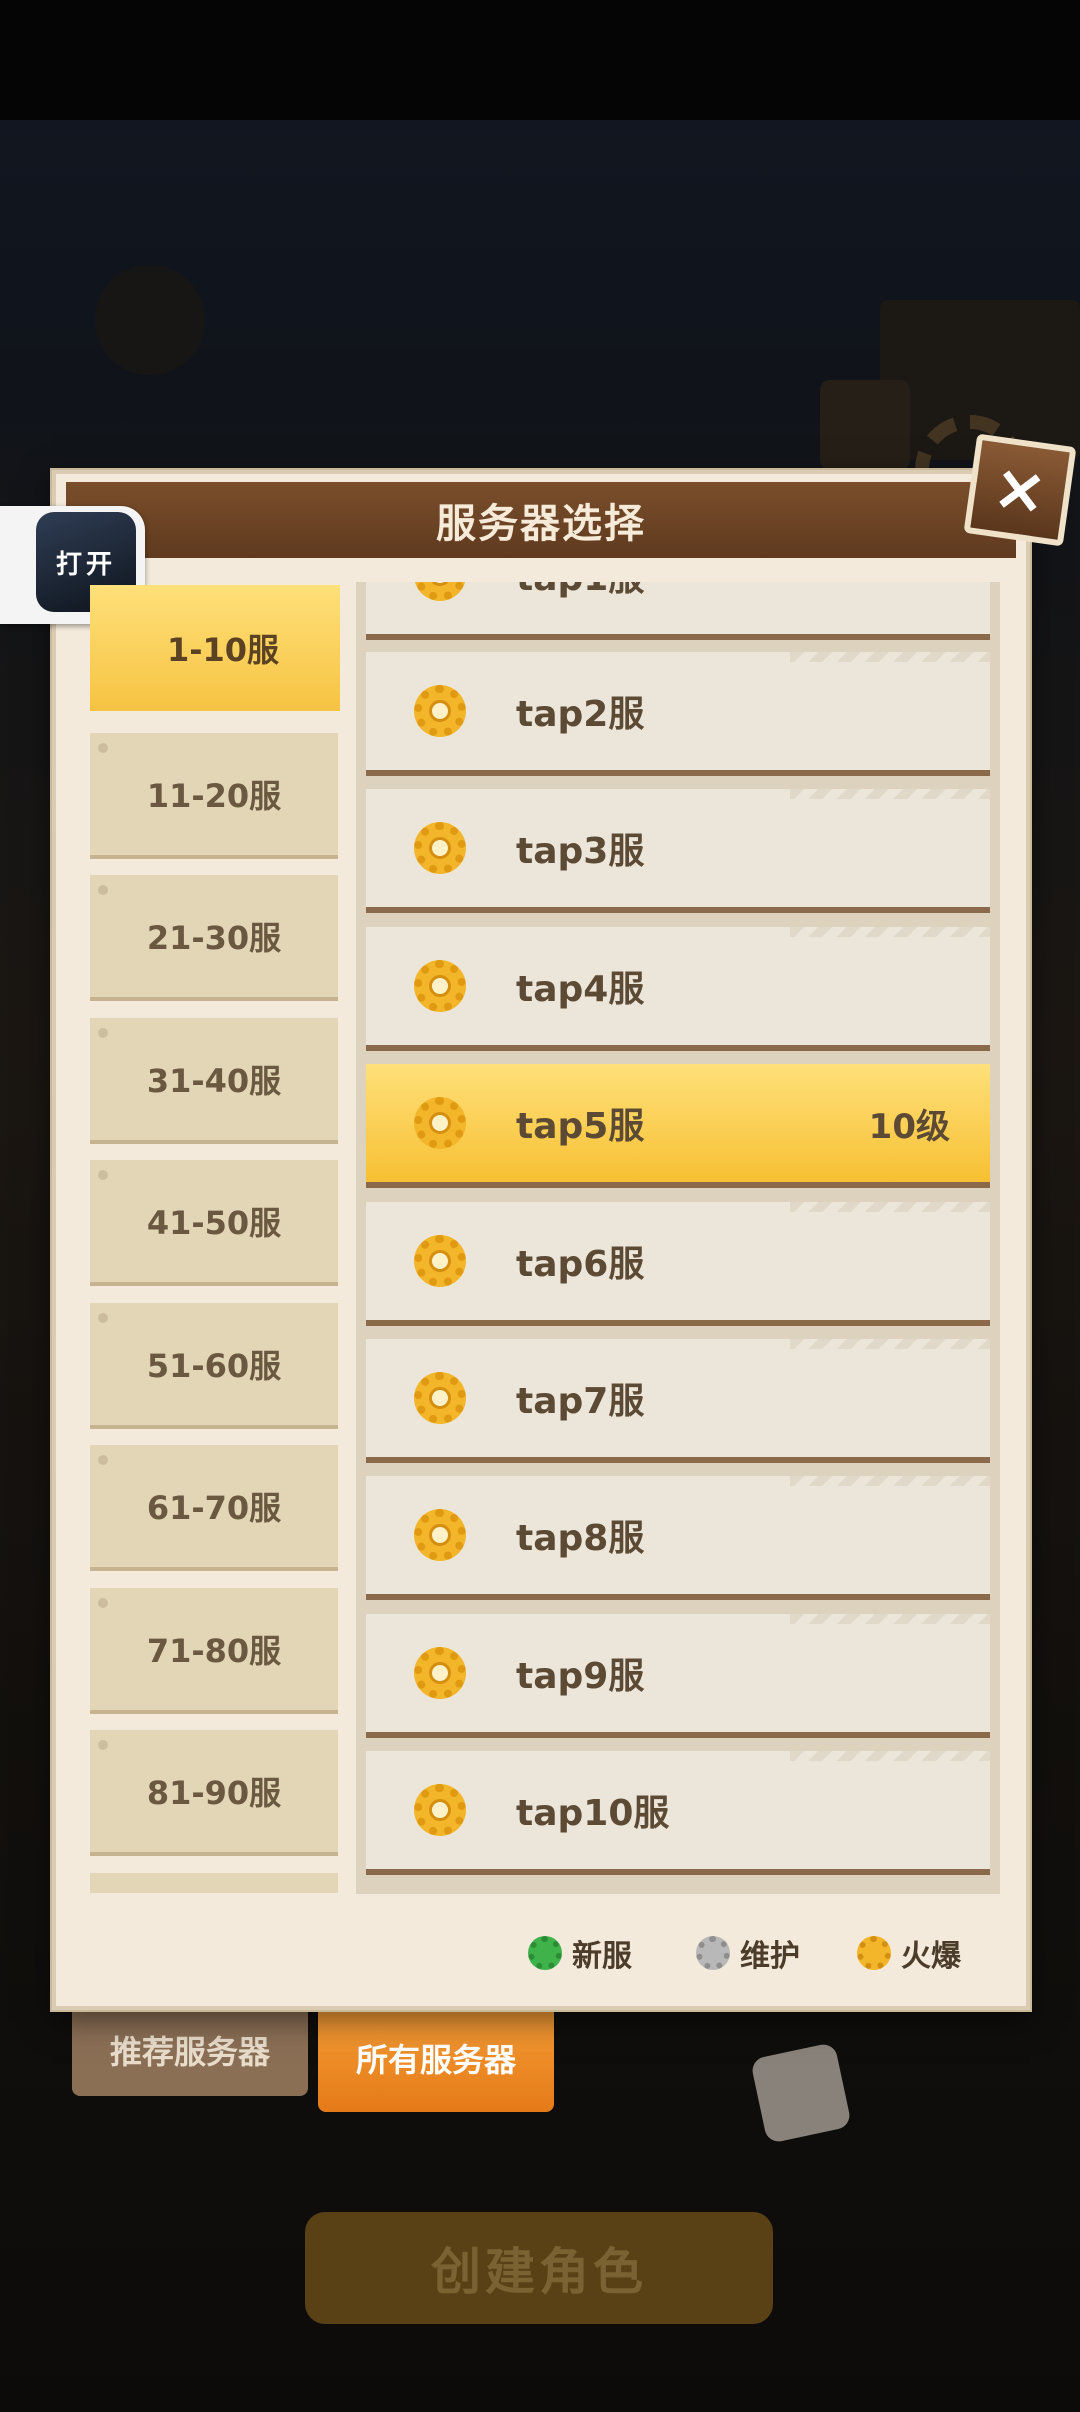 The width and height of the screenshot is (1080, 2412). Describe the element at coordinates (770, 1956) in the screenshot. I see `legend-maintenance-label: 维护` at that location.